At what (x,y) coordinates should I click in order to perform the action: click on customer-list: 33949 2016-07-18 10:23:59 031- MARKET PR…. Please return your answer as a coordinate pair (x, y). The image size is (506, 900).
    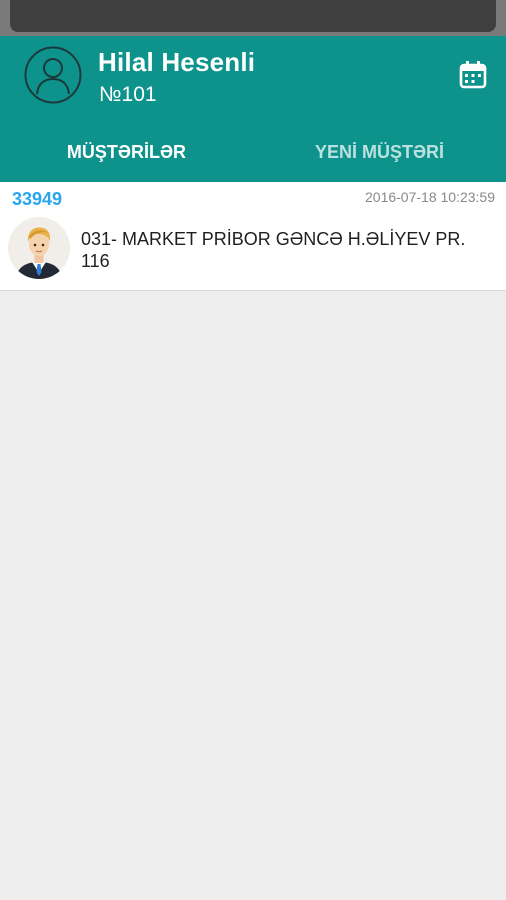
    Looking at the image, I should click on (253, 236).